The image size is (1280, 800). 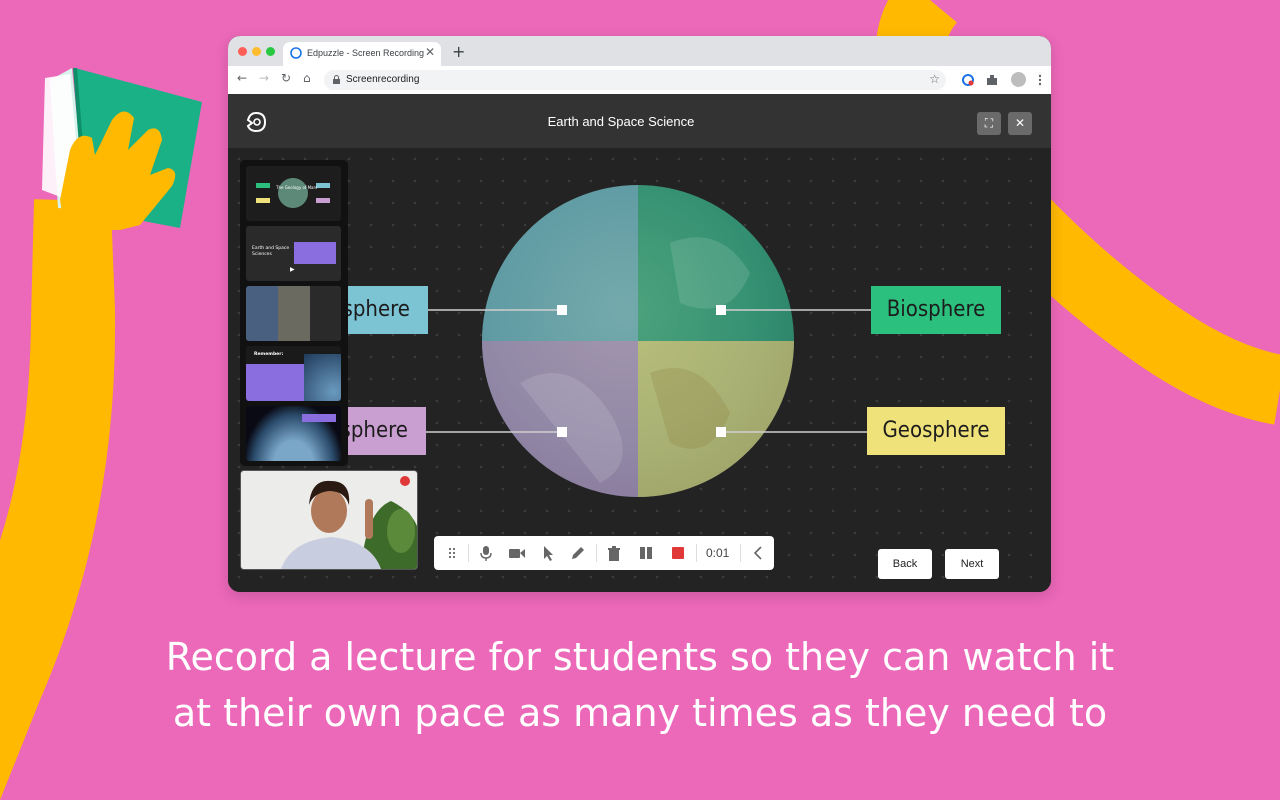 What do you see at coordinates (1040, 80) in the screenshot?
I see `more-options-icon` at bounding box center [1040, 80].